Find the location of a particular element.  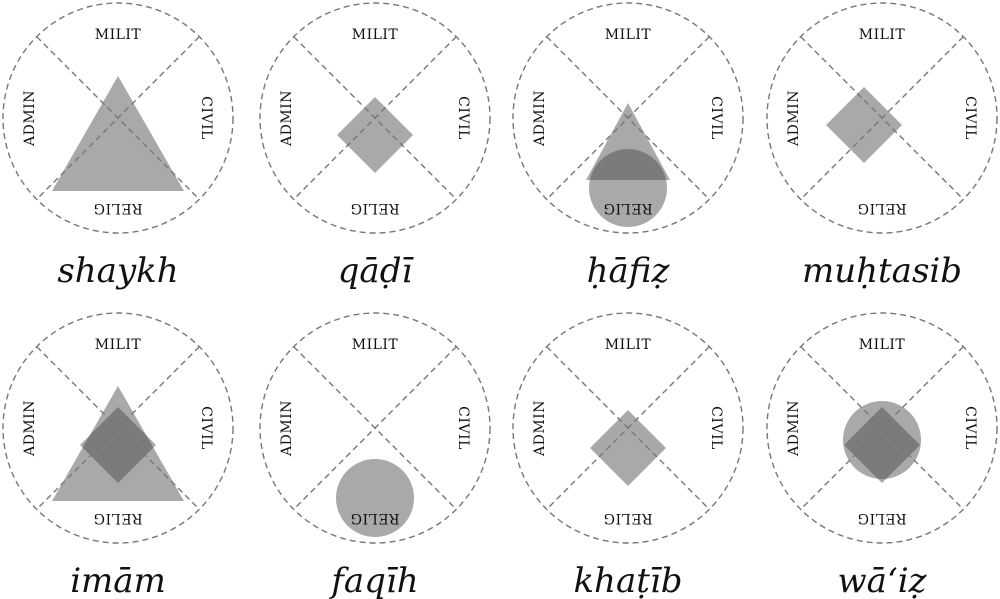

role-term-label: ḥāfiẓ is located at coordinates (629, 271).